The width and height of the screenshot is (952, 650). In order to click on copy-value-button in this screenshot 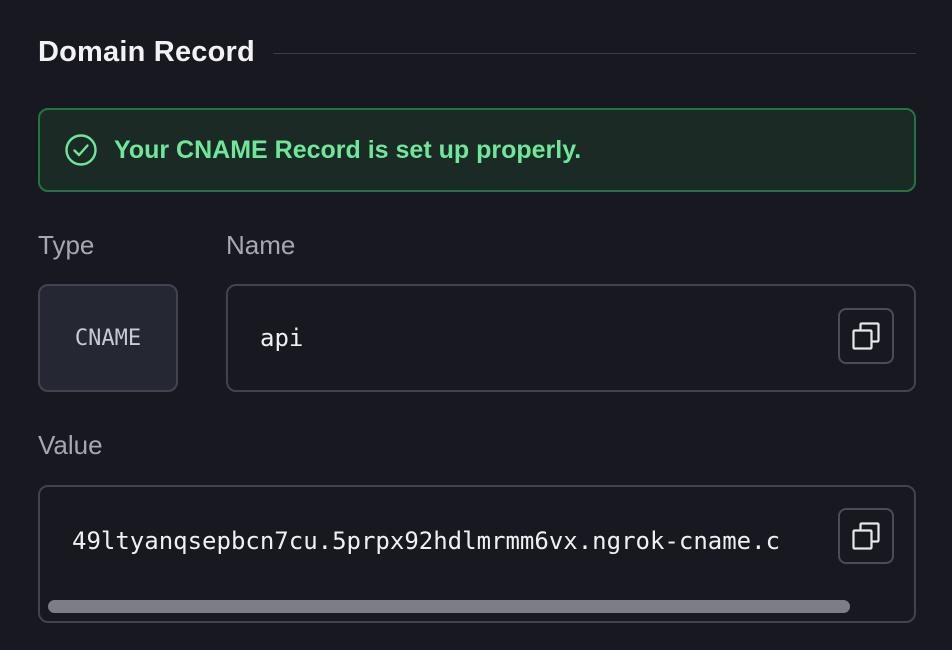, I will do `click(866, 536)`.